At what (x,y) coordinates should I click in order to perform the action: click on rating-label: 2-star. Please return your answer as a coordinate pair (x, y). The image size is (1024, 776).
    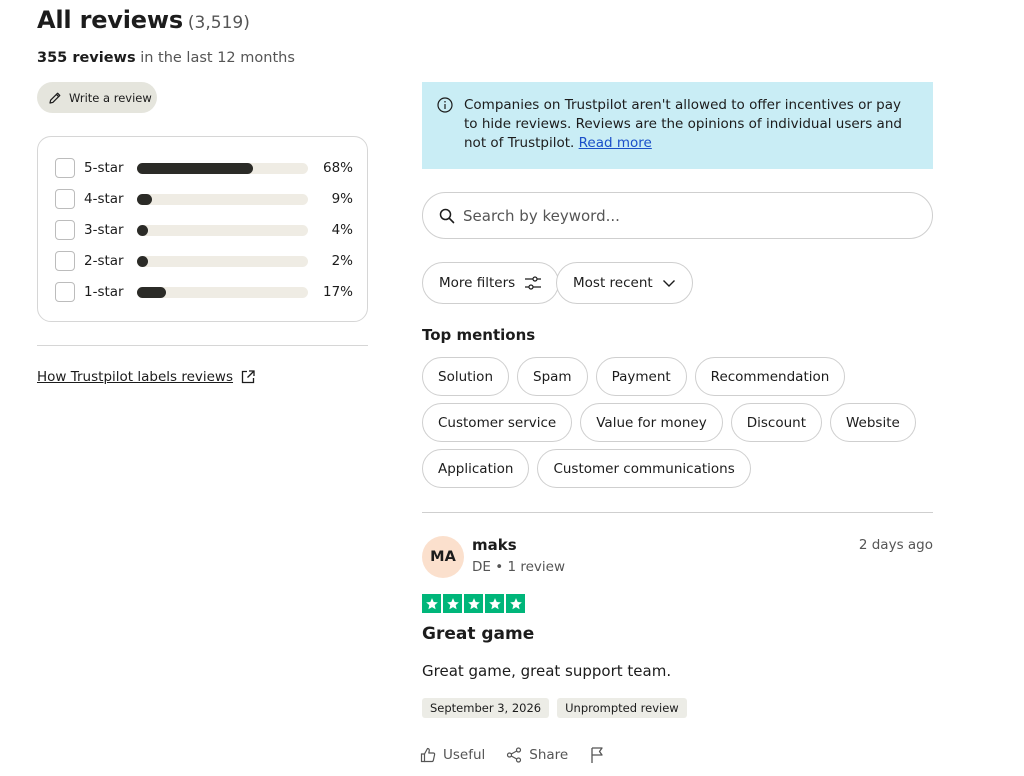
    Looking at the image, I should click on (104, 261).